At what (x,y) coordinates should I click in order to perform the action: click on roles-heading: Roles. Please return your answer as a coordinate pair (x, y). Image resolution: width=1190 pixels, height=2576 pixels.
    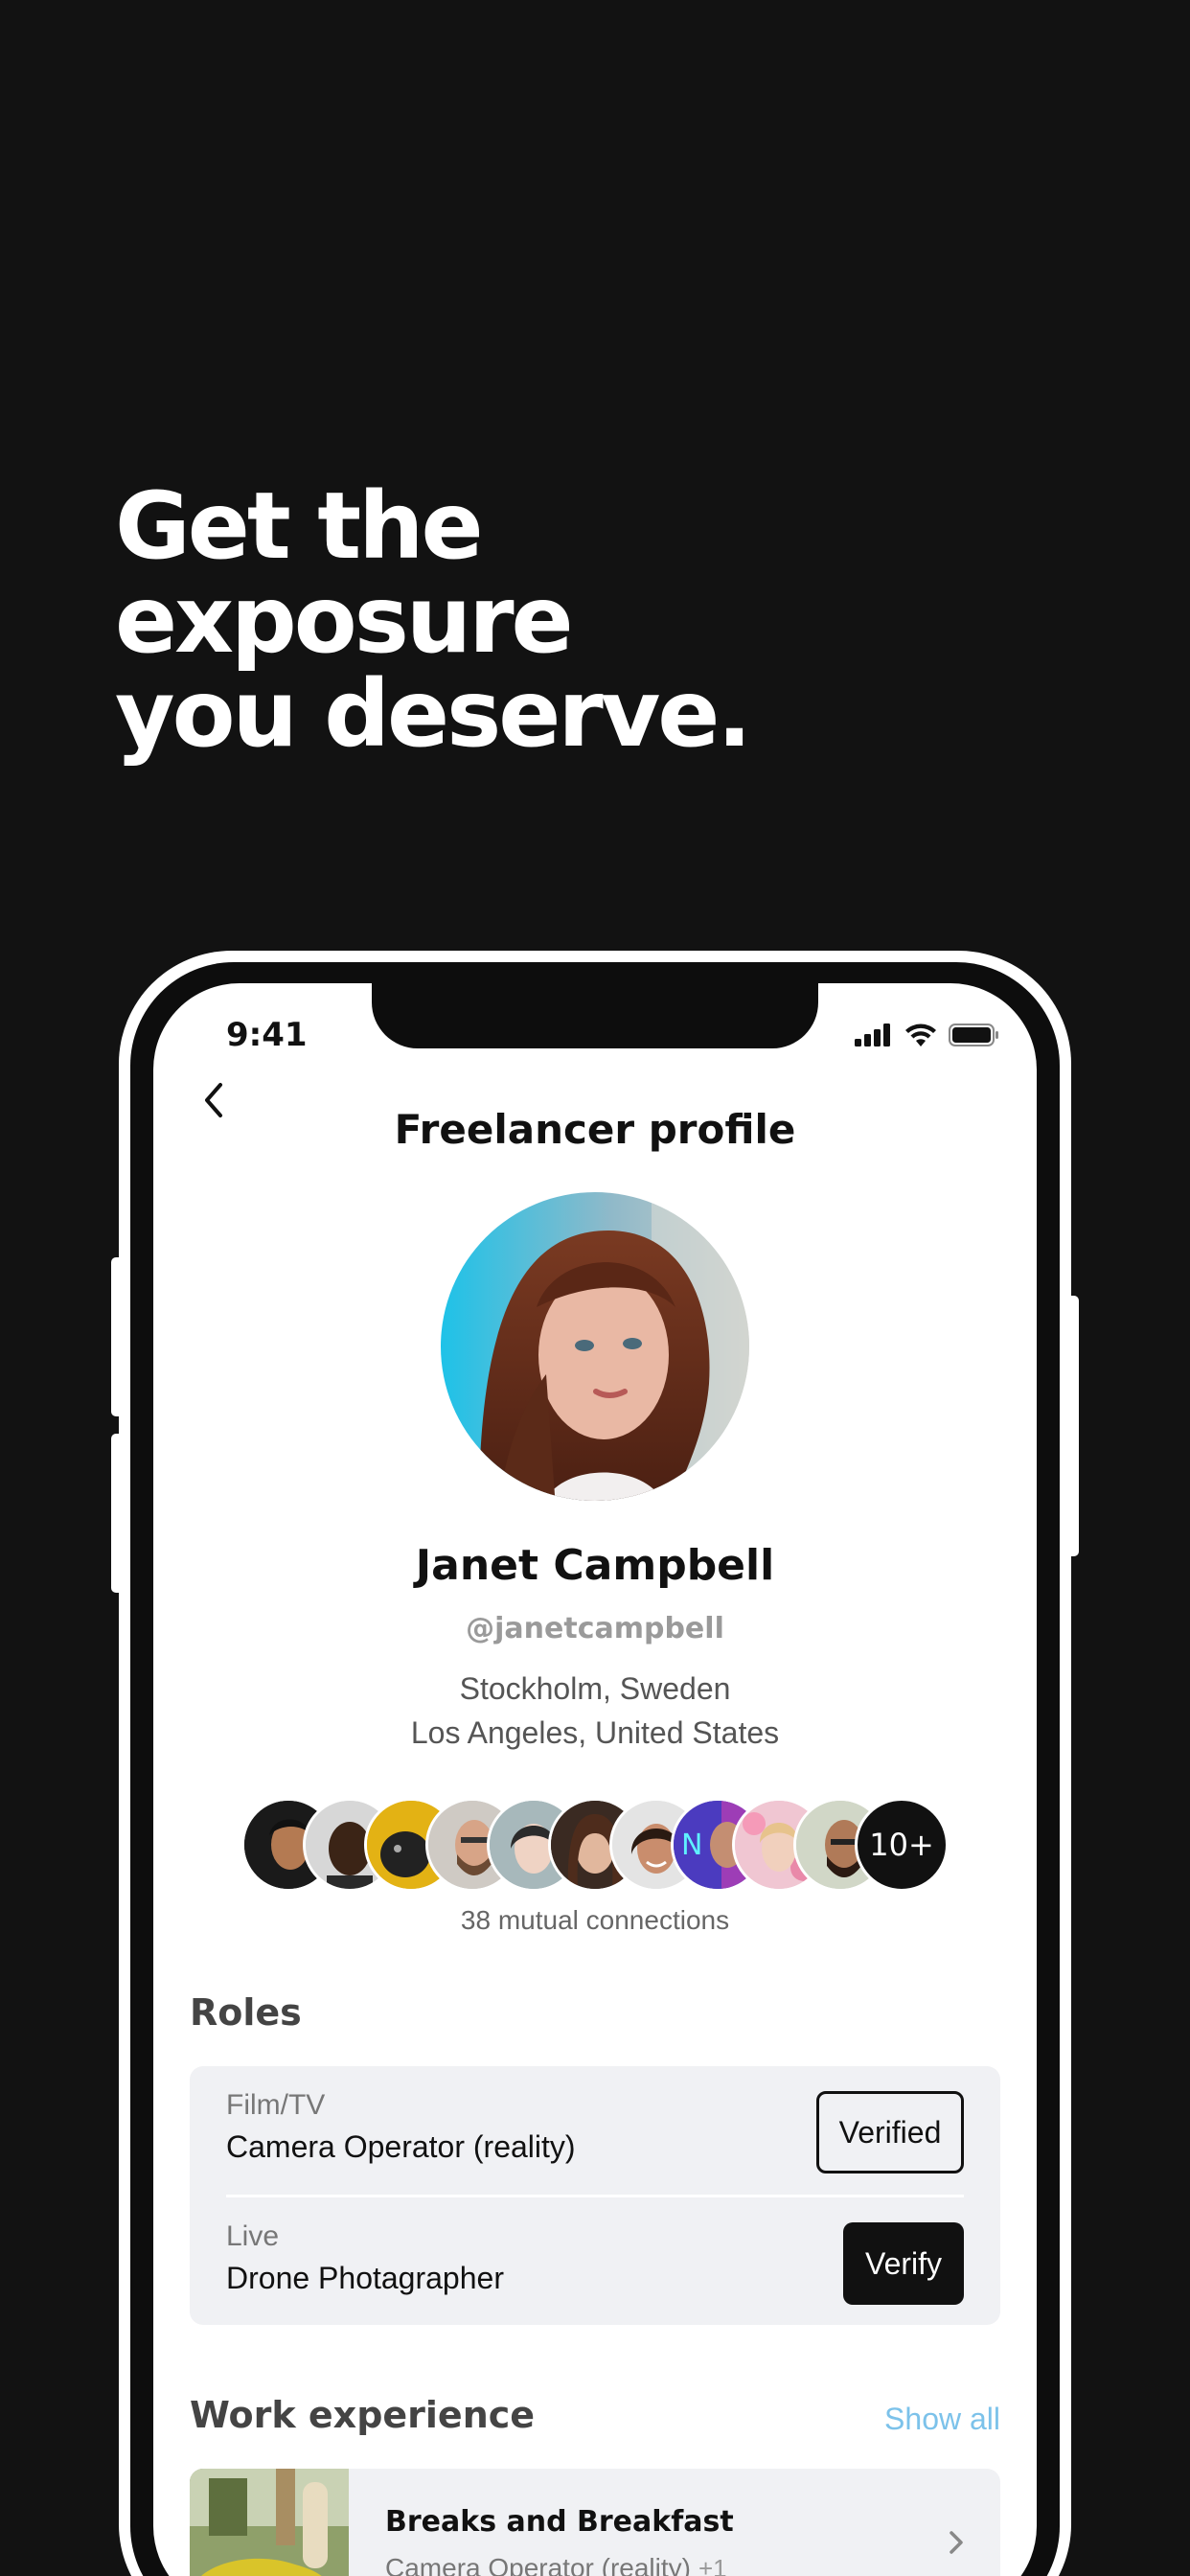
    Looking at the image, I should click on (246, 2012).